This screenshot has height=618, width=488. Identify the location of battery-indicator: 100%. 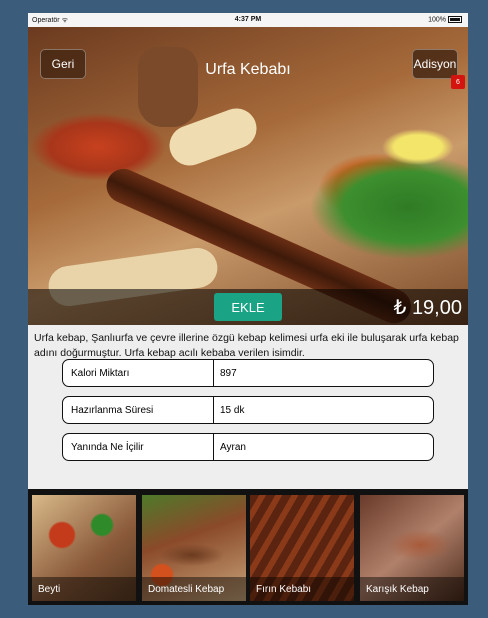
(445, 19).